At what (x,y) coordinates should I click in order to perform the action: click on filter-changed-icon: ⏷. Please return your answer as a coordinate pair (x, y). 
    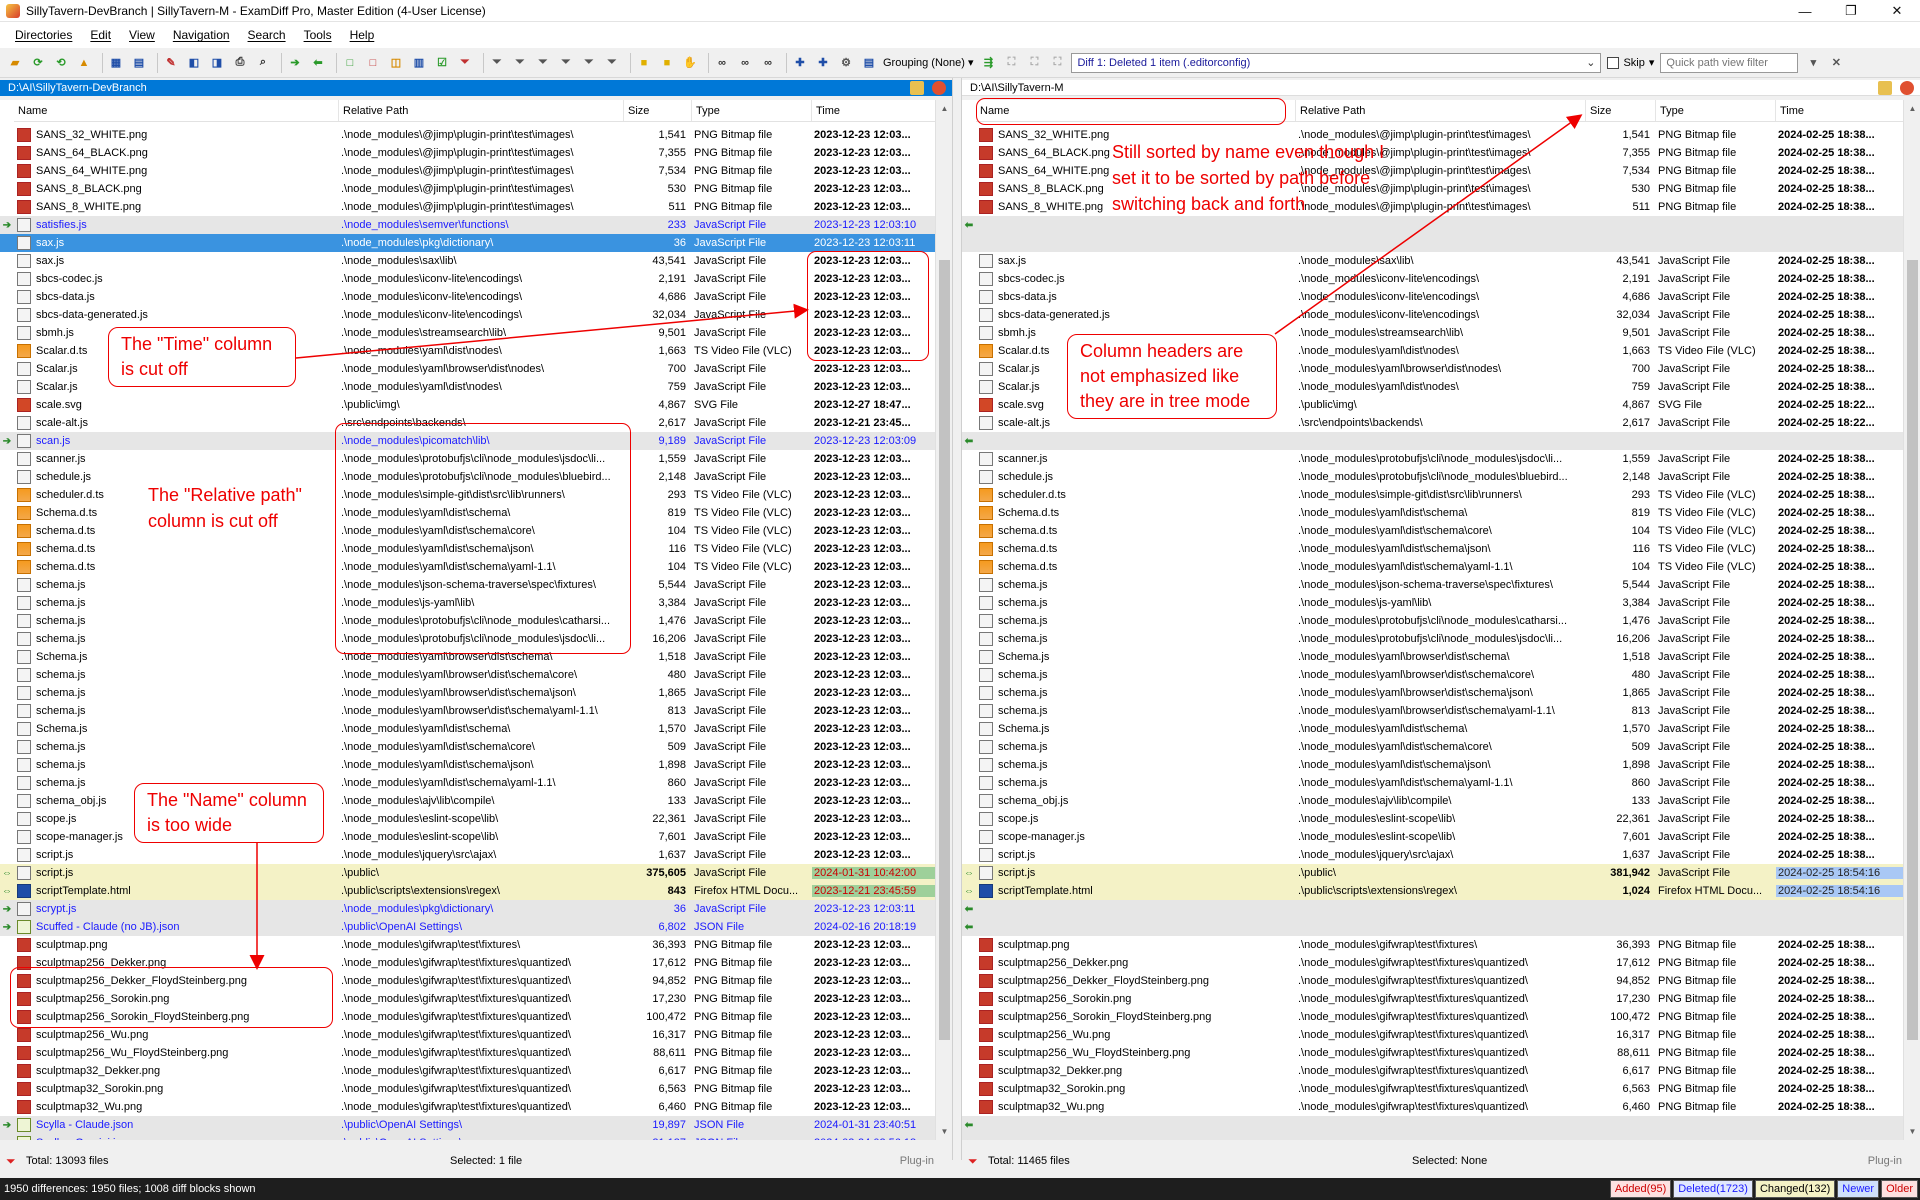
    Looking at the image, I should click on (543, 63).